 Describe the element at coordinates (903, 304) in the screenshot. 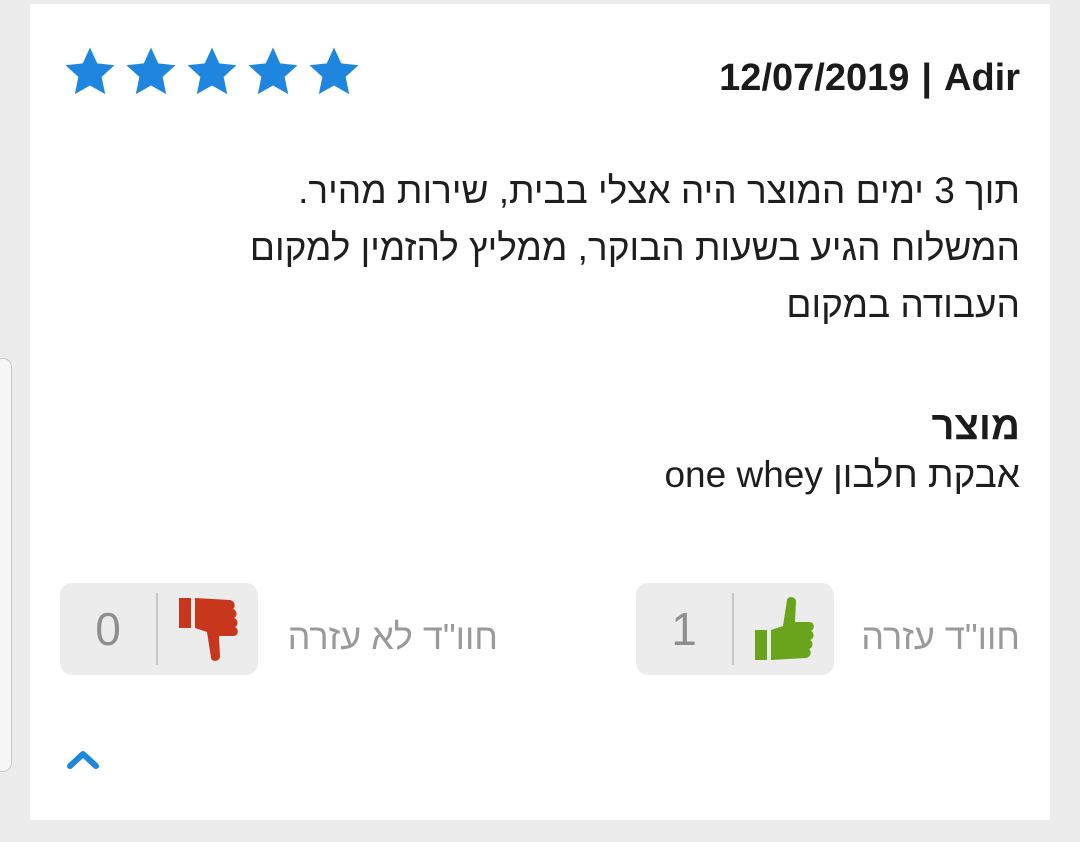

I see `review-line: העבודה במקום` at that location.